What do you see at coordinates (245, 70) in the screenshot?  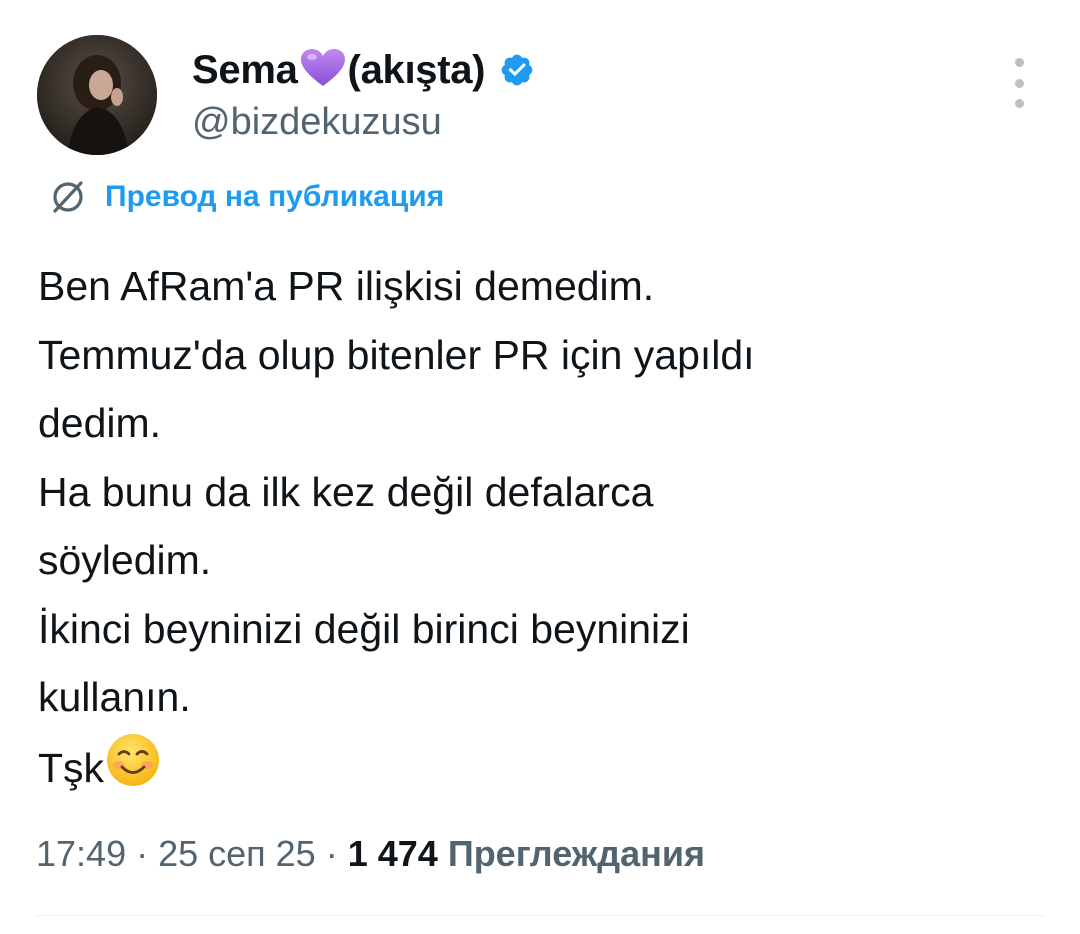 I see `author-display-name: Sema` at bounding box center [245, 70].